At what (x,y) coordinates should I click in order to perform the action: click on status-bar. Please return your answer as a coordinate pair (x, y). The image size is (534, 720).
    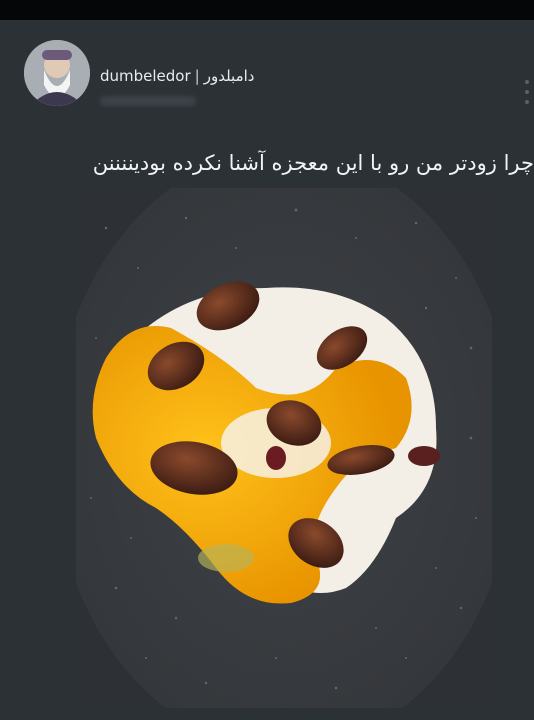
    Looking at the image, I should click on (267, 10).